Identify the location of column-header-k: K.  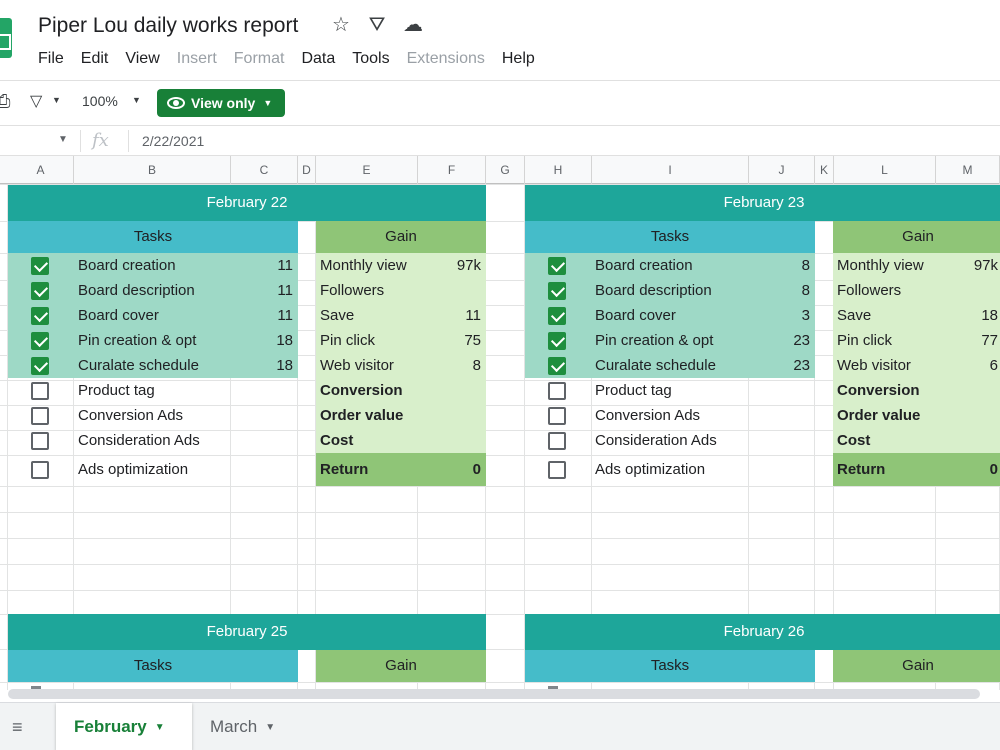
(824, 170).